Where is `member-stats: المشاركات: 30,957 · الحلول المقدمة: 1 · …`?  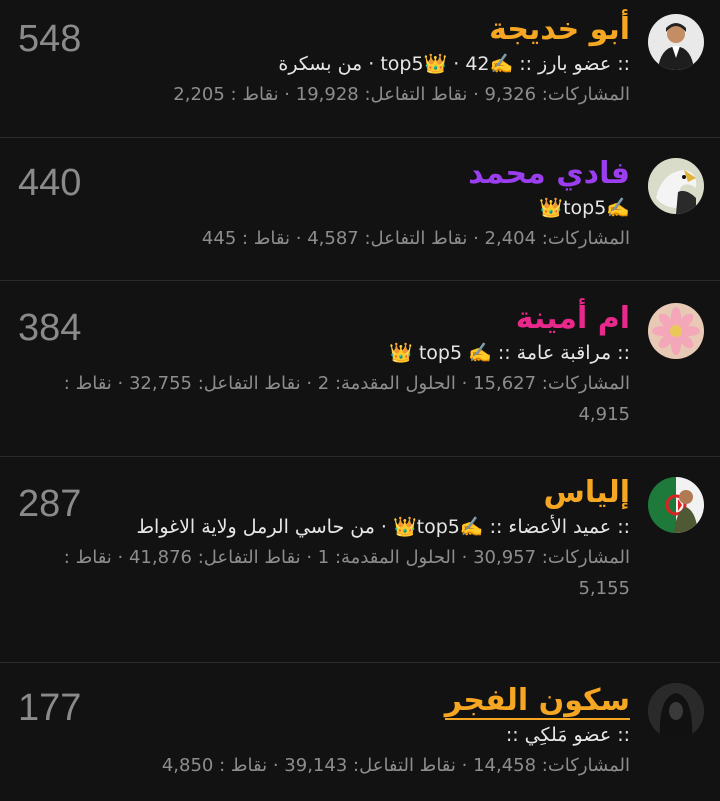
member-stats: المشاركات: 30,957 · الحلول المقدمة: 1 · … is located at coordinates (346, 573).